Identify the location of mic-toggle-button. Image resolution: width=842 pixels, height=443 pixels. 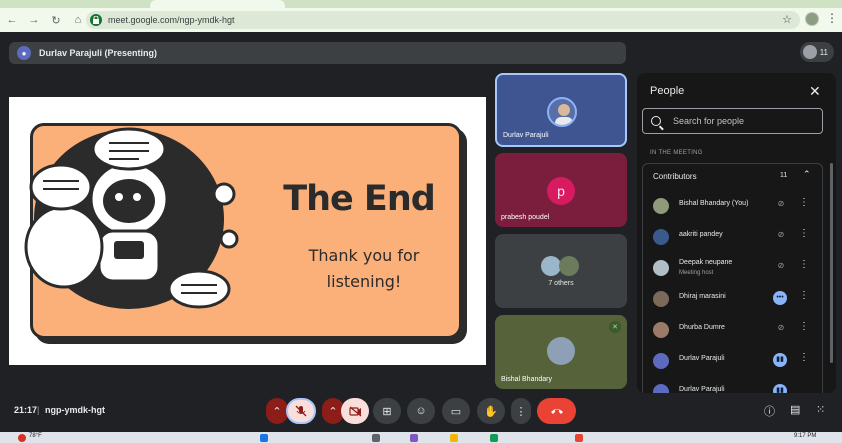
(301, 411).